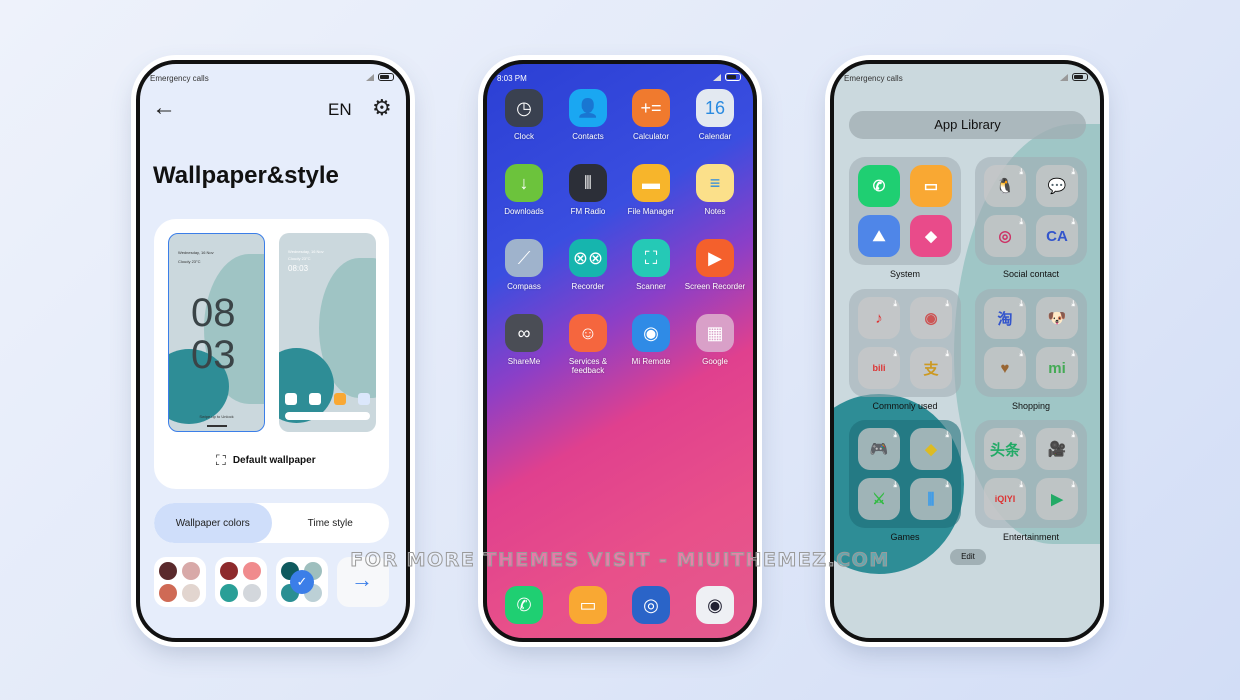 The width and height of the screenshot is (1240, 700). Describe the element at coordinates (905, 406) in the screenshot. I see `folder-label: Commonly used` at that location.